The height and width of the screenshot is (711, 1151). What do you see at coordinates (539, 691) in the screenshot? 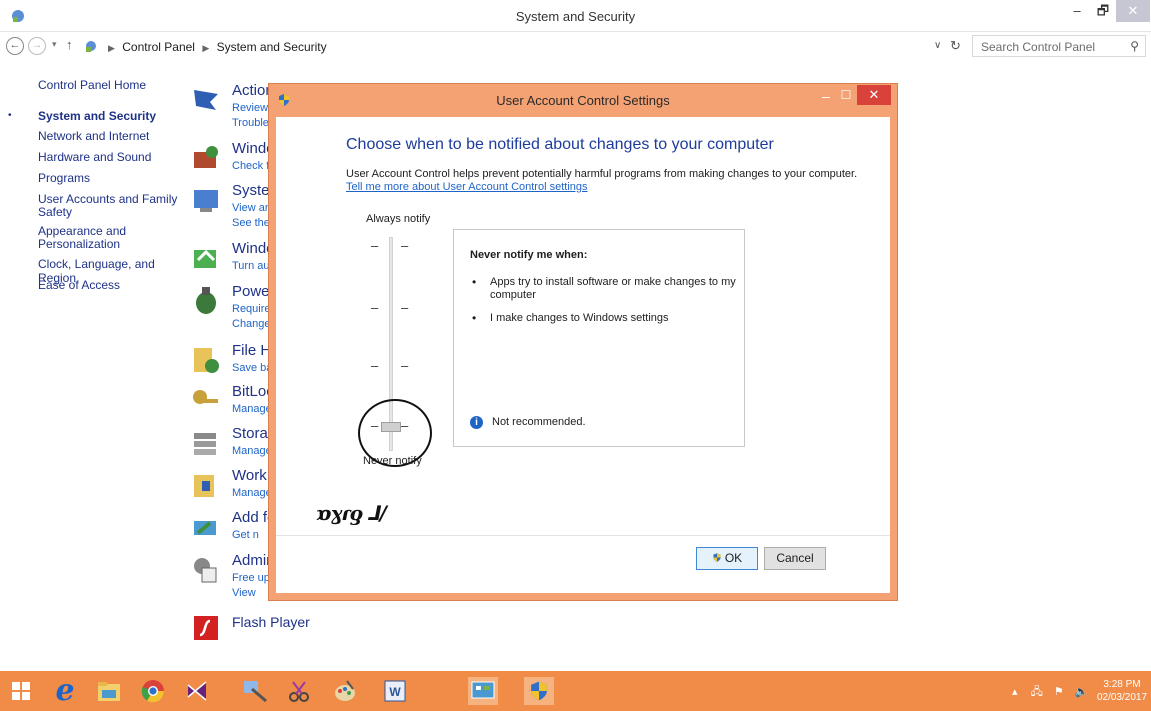
I see `taskbar-uac-settings` at bounding box center [539, 691].